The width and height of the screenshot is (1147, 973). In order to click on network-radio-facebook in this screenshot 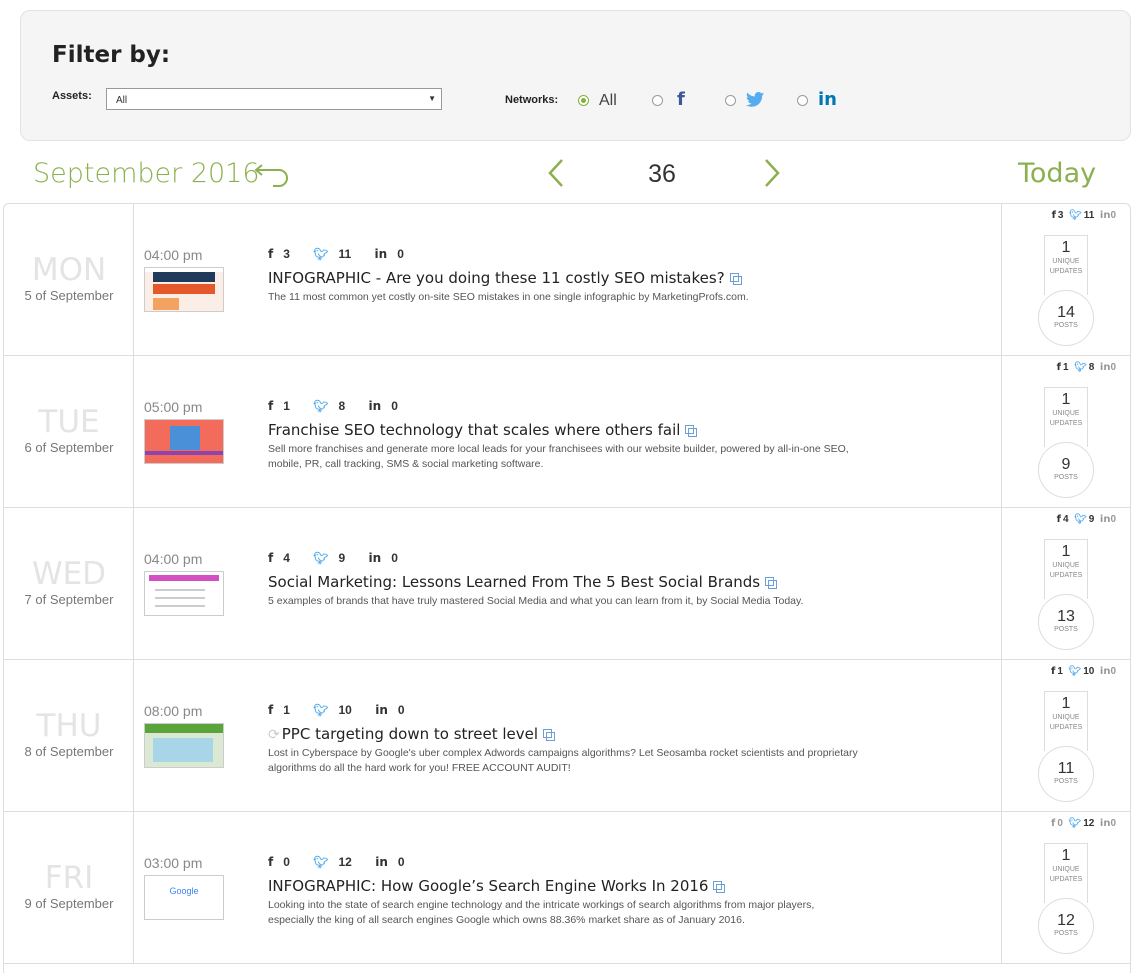, I will do `click(657, 100)`.